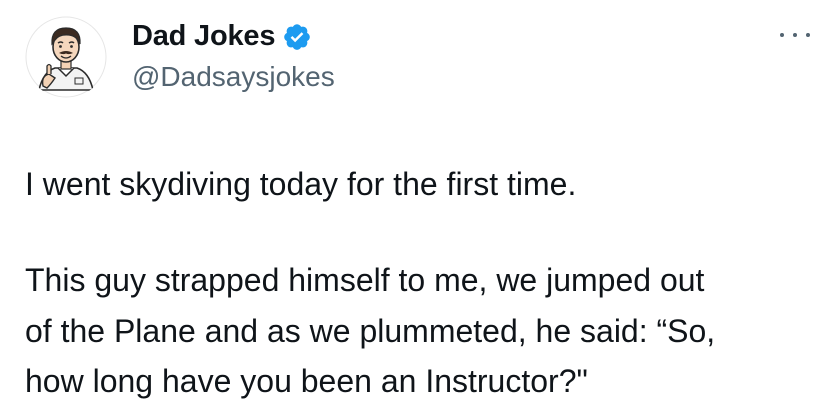  I want to click on more-options-icon, so click(782, 35).